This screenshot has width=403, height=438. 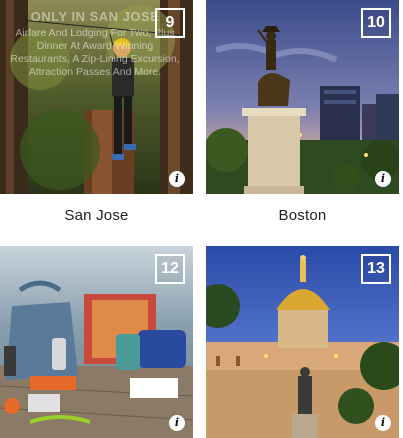 I want to click on card-caption: Boston, so click(x=302, y=215).